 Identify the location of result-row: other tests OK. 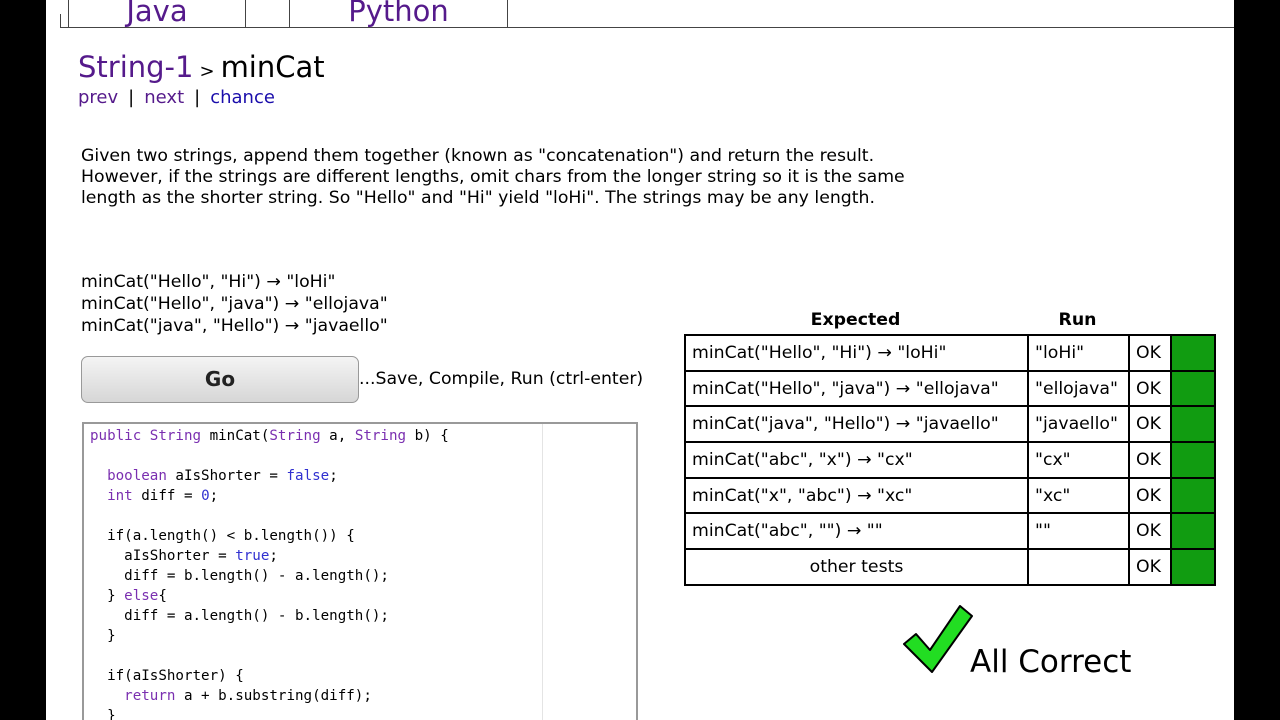
(950, 567).